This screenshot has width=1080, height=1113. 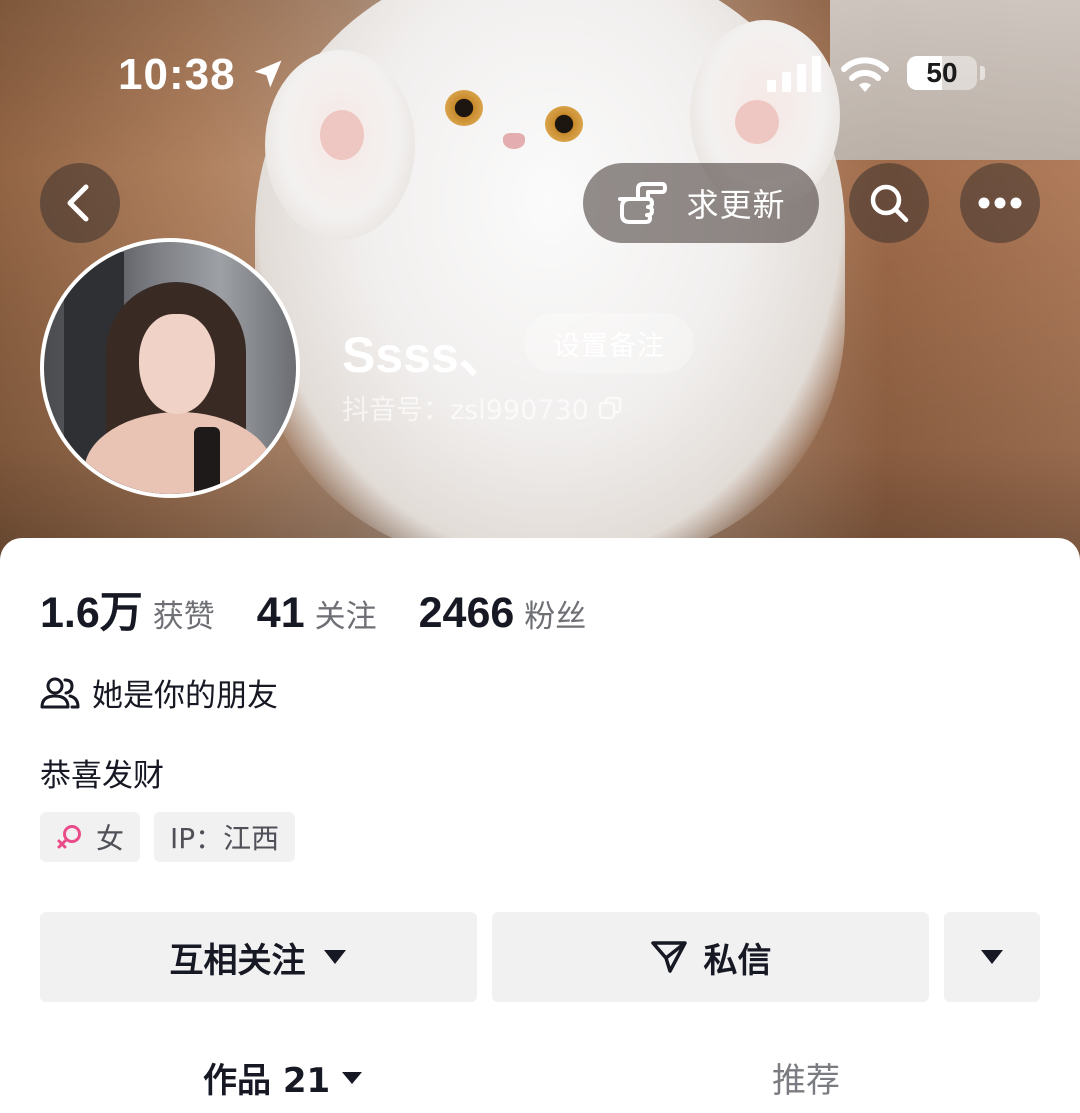 What do you see at coordinates (466, 613) in the screenshot?
I see `stat-followers-value: 2466` at bounding box center [466, 613].